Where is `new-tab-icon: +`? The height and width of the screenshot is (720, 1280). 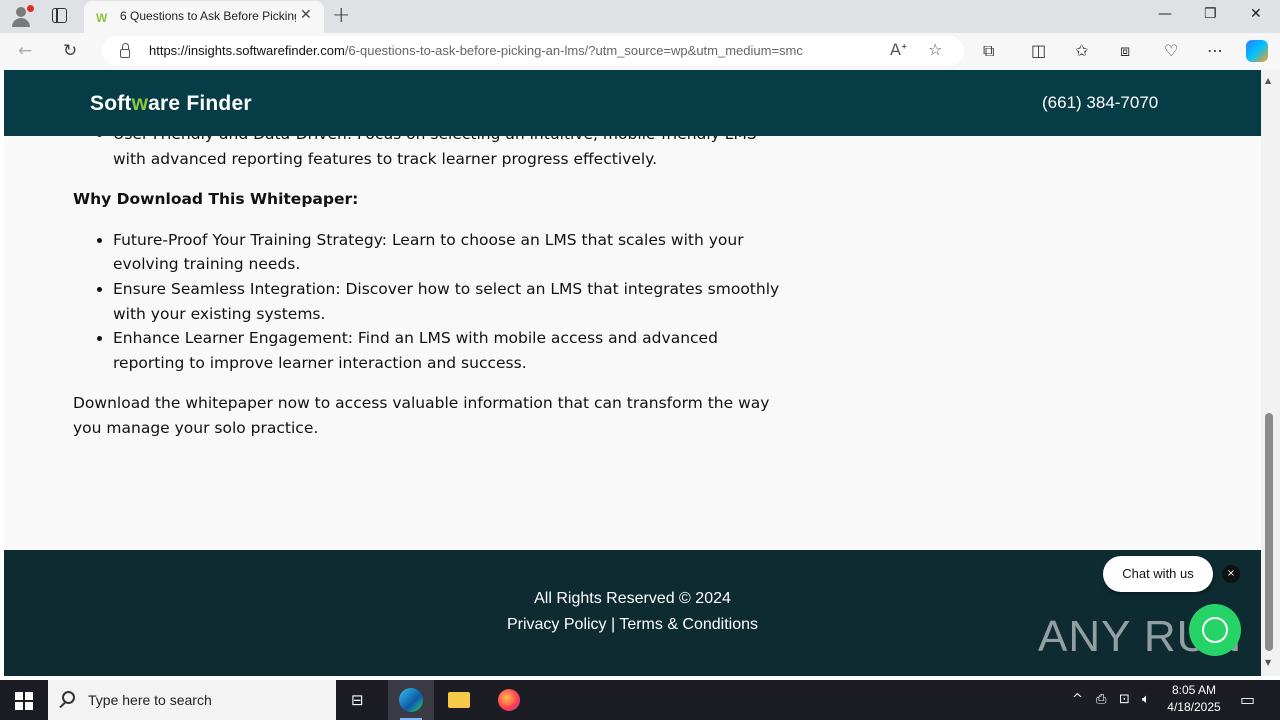
new-tab-icon: + is located at coordinates (341, 15).